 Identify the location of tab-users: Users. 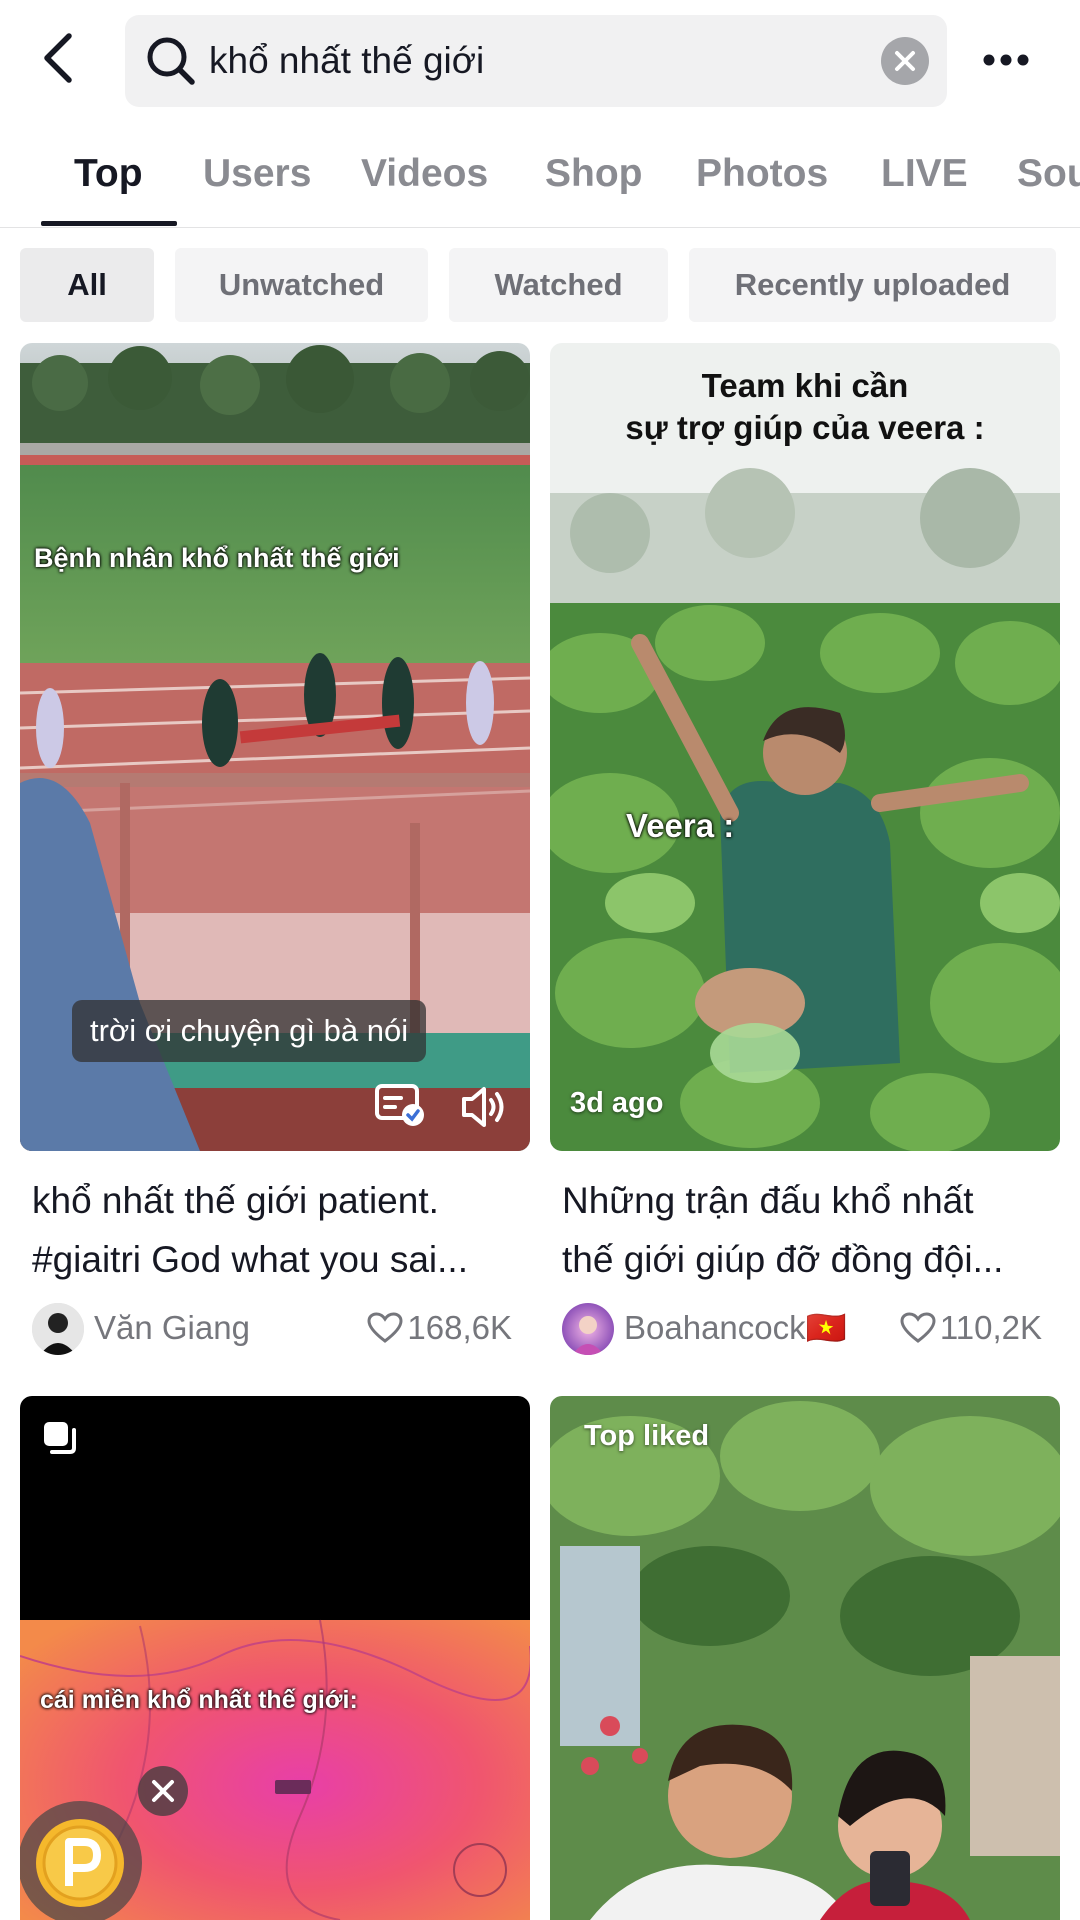
(257, 174).